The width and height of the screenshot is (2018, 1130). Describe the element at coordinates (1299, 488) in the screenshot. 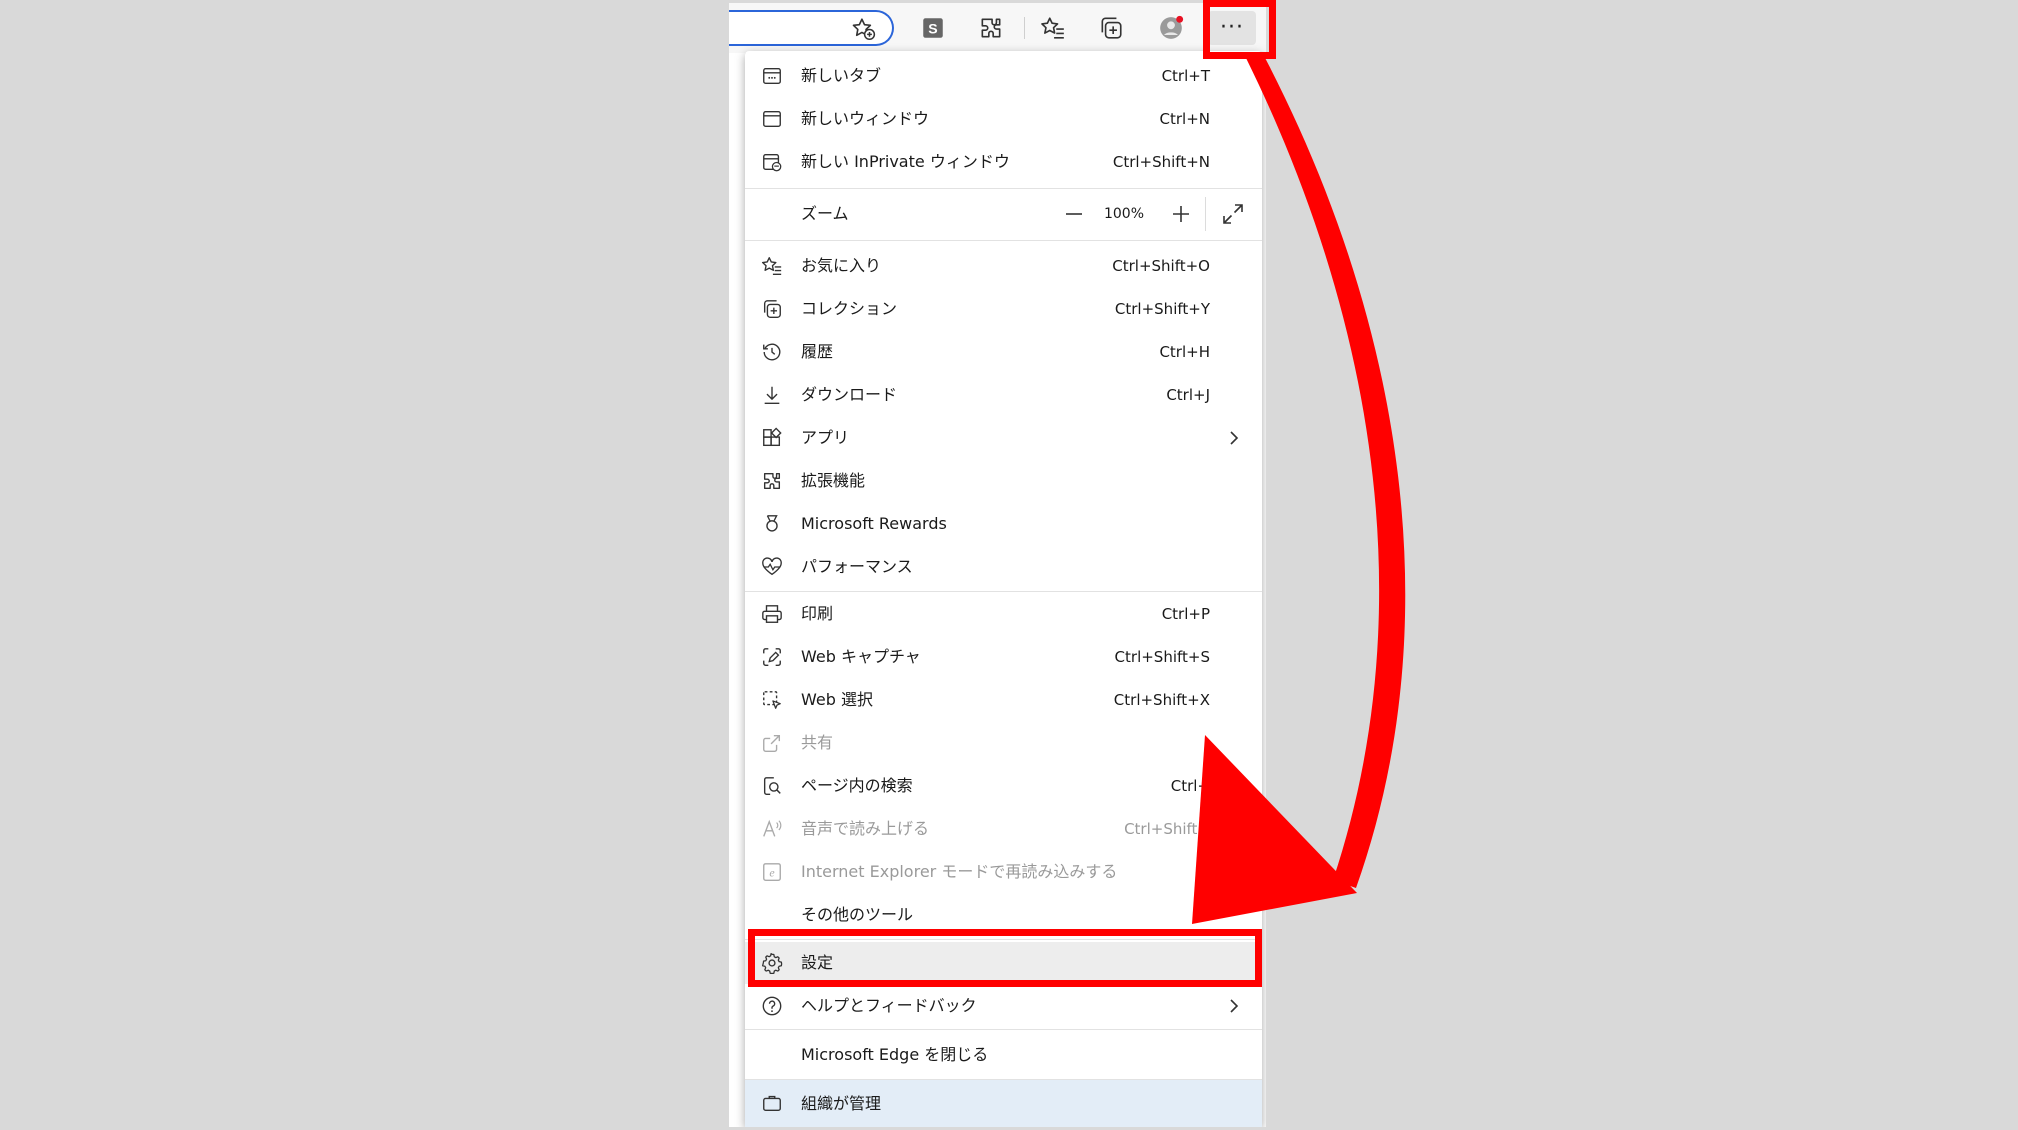

I see `red-arrow-annotation` at that location.